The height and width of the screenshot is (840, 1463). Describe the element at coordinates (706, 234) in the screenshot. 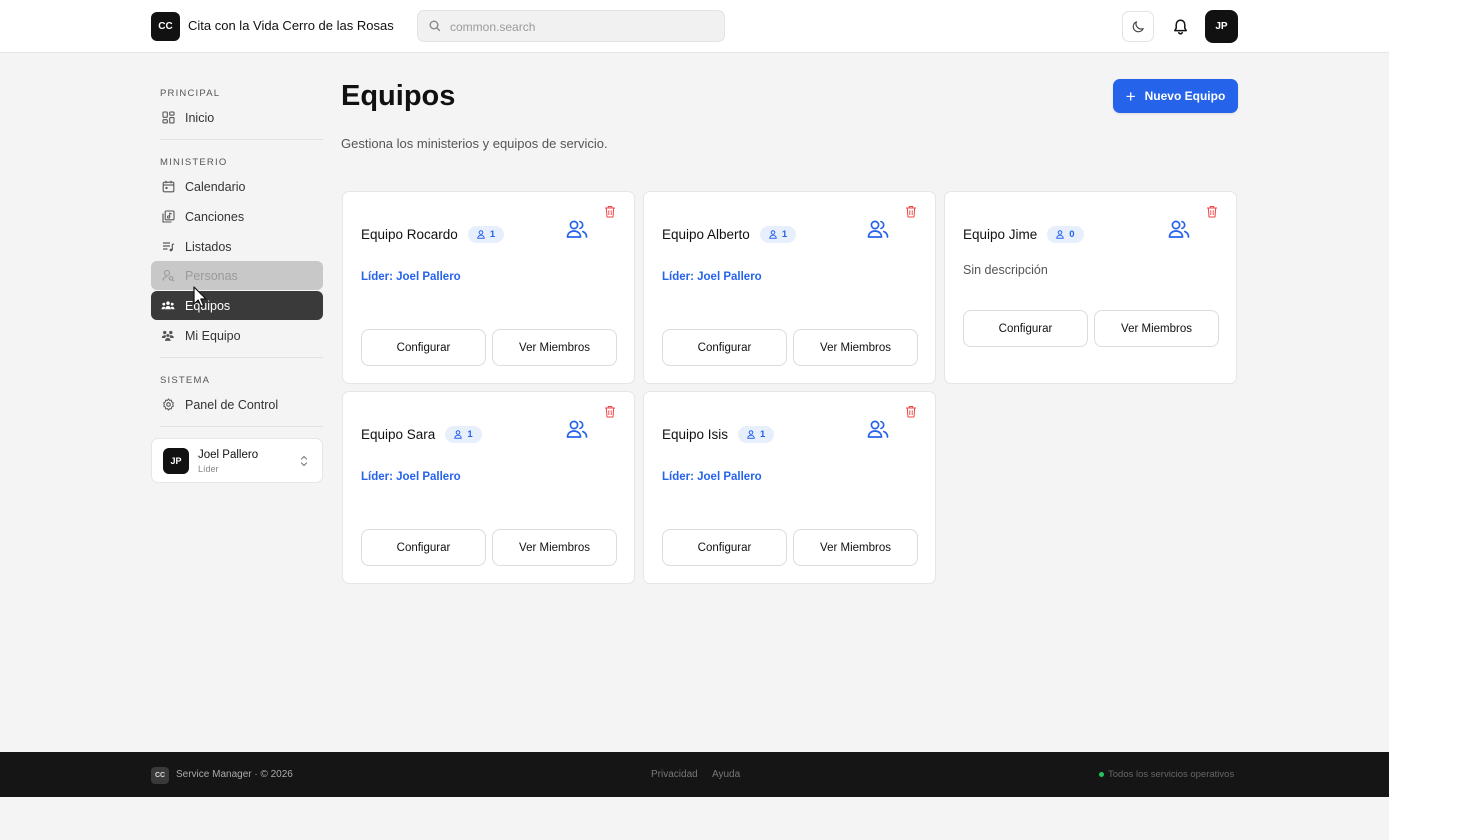

I see `team-name: Equipo Alberto` at that location.